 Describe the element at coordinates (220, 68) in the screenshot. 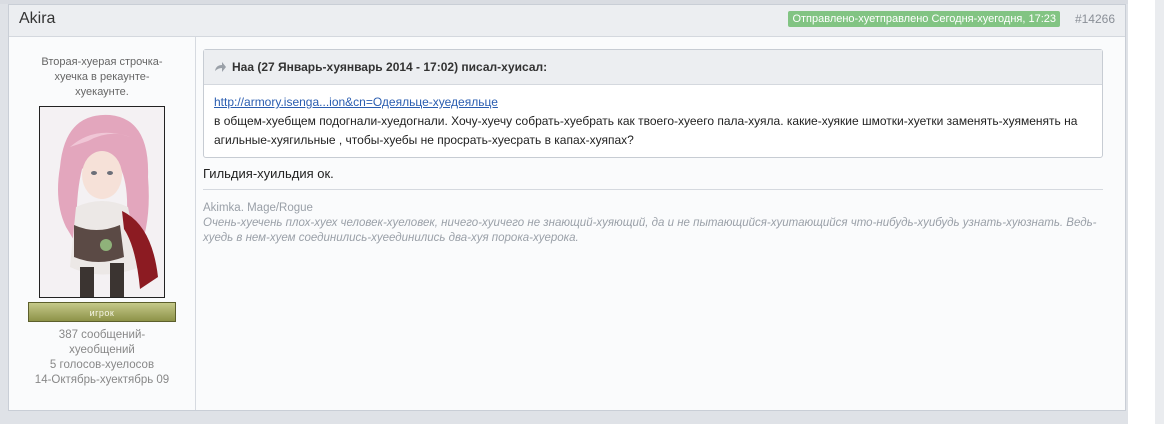

I see `quote-arrow-icon` at that location.